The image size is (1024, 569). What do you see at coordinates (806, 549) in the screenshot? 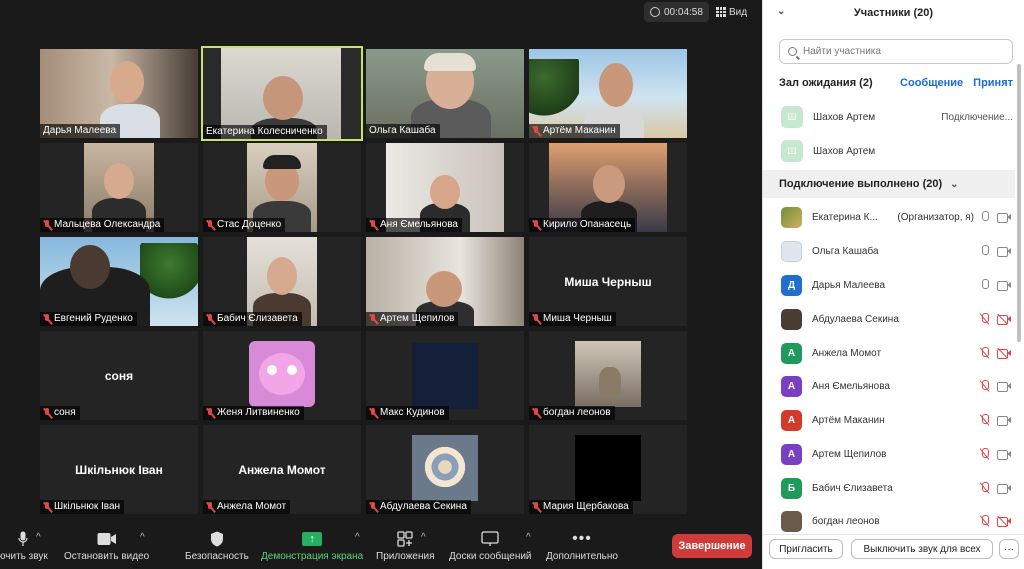
I see `invite-button: Пригласить` at bounding box center [806, 549].